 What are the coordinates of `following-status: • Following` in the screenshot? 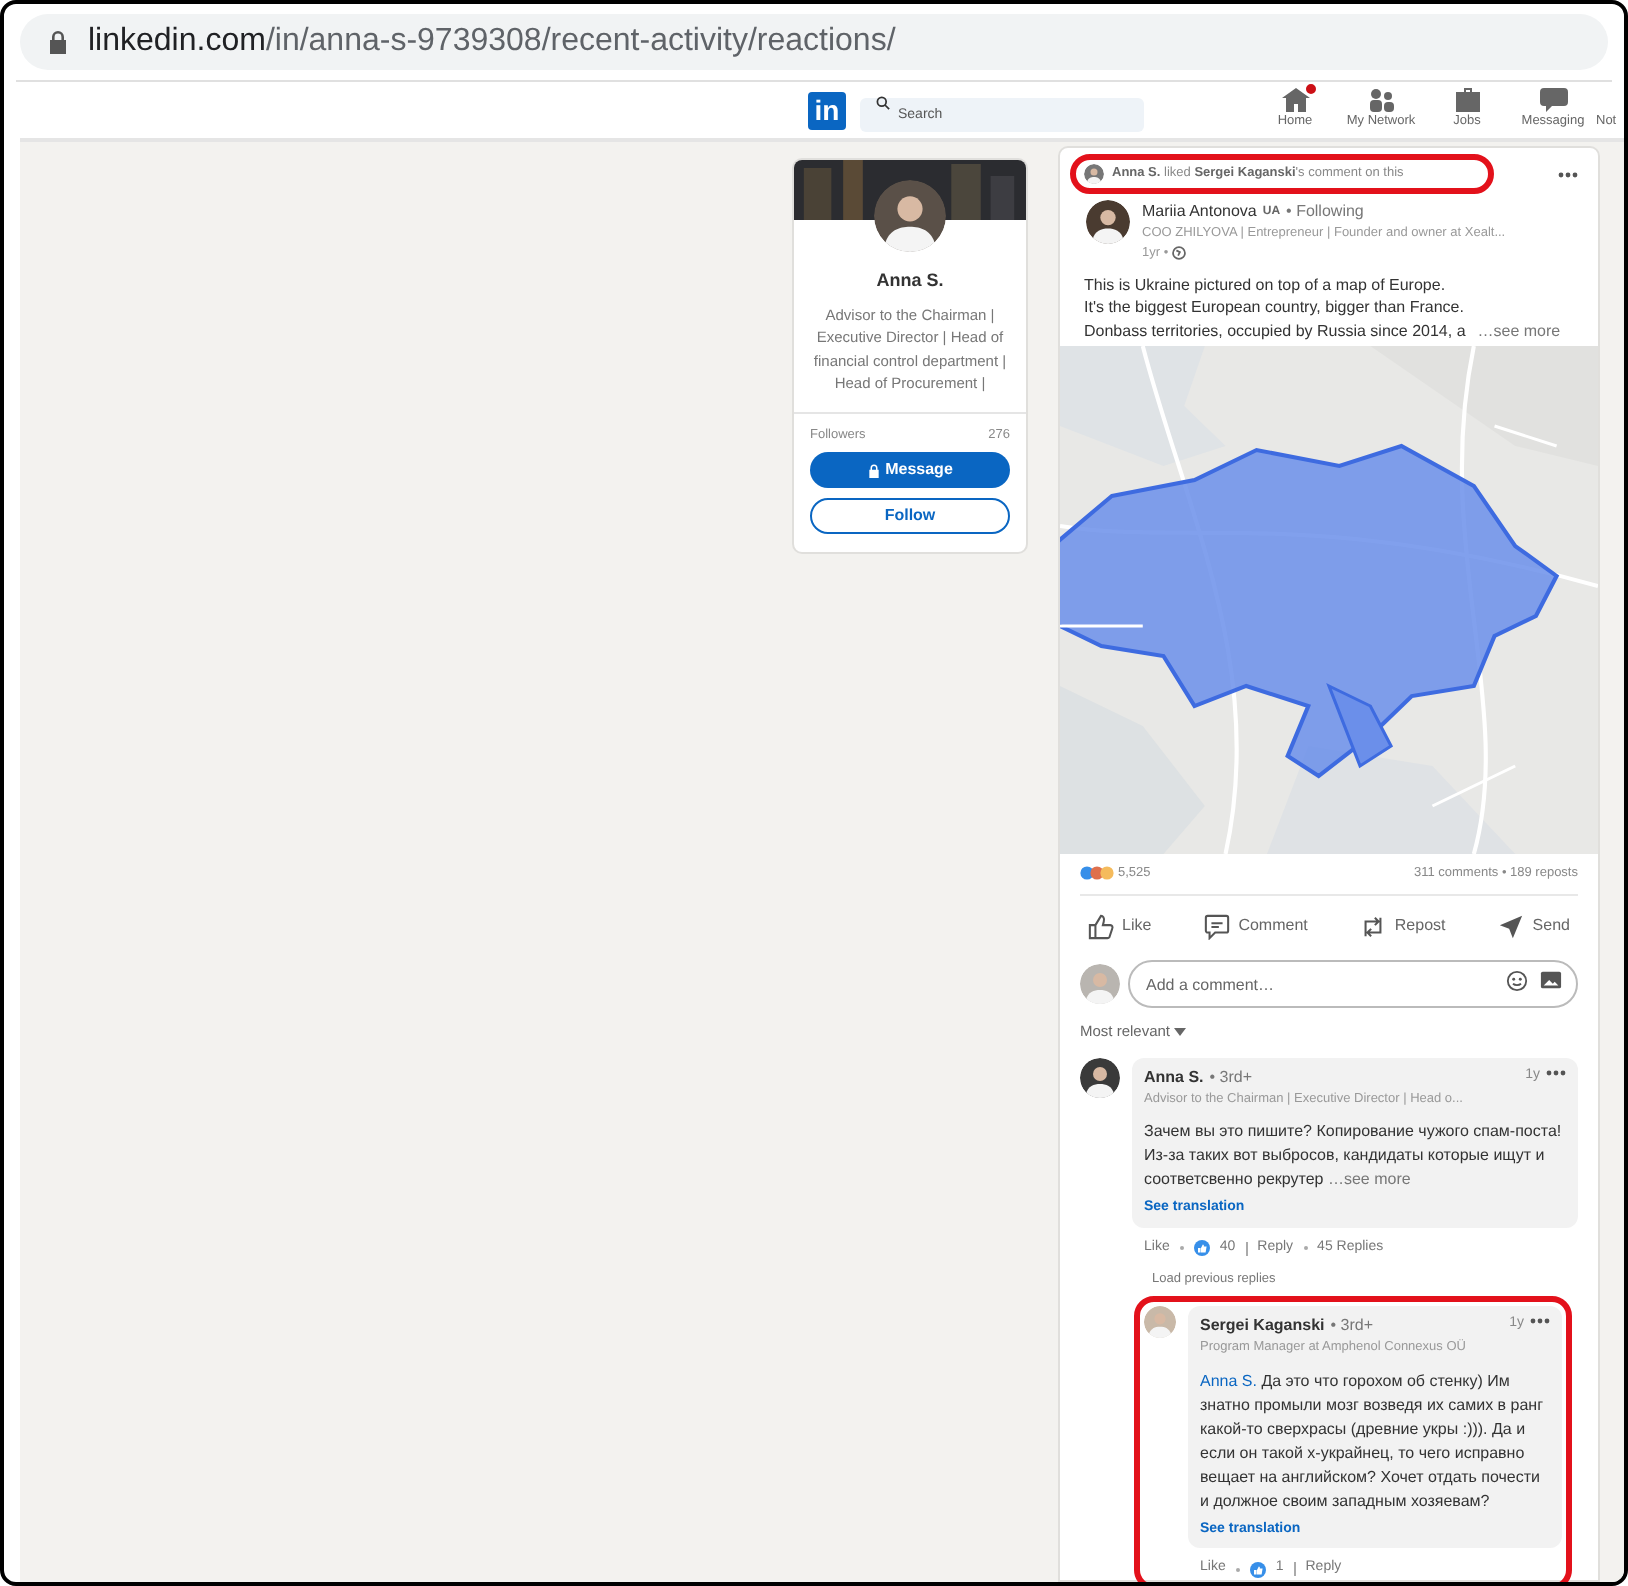 It's located at (1325, 212).